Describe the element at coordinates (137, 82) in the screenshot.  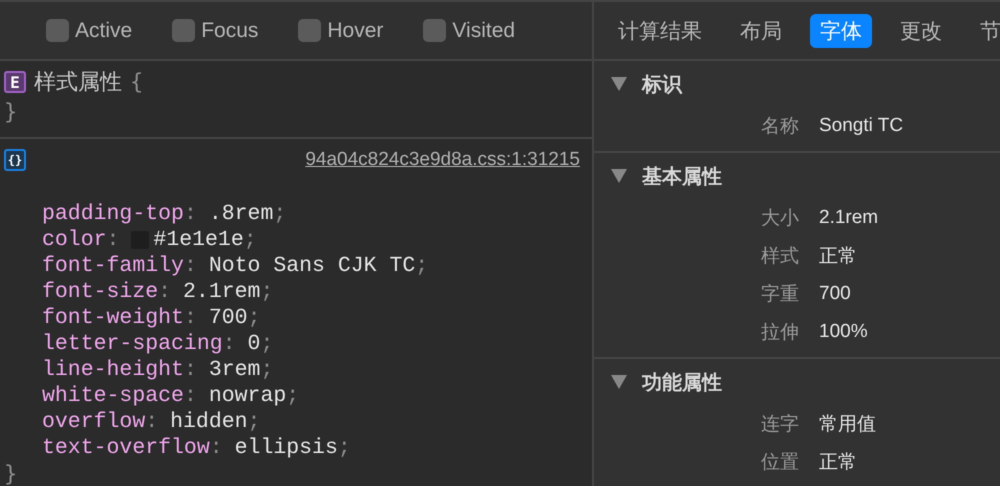
I see `brace: {` at that location.